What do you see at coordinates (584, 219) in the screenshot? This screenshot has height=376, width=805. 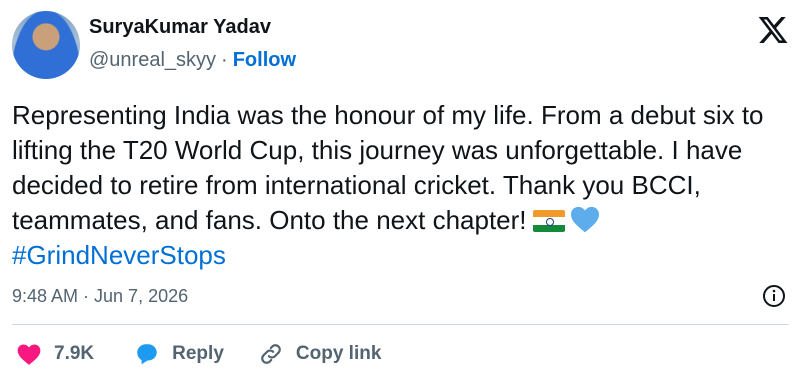 I see `blue-heart-icon` at bounding box center [584, 219].